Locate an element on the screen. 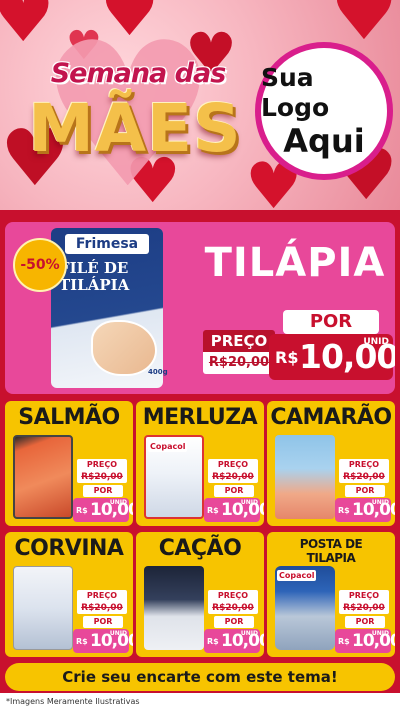 This screenshot has width=400, height=711. logo-placeholder: Sua Logo Aqui is located at coordinates (324, 111).